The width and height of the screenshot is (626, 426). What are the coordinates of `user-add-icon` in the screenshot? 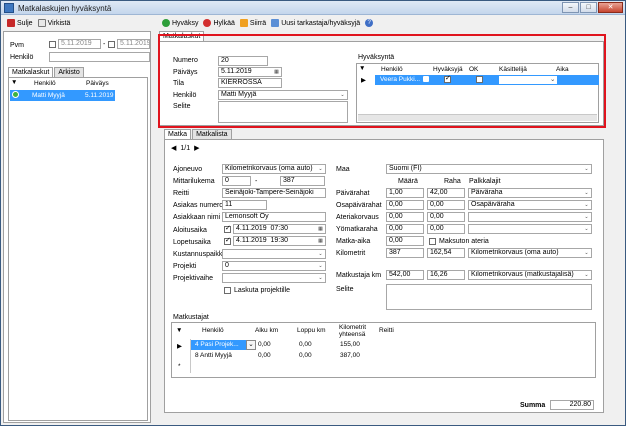 It's located at (275, 23).